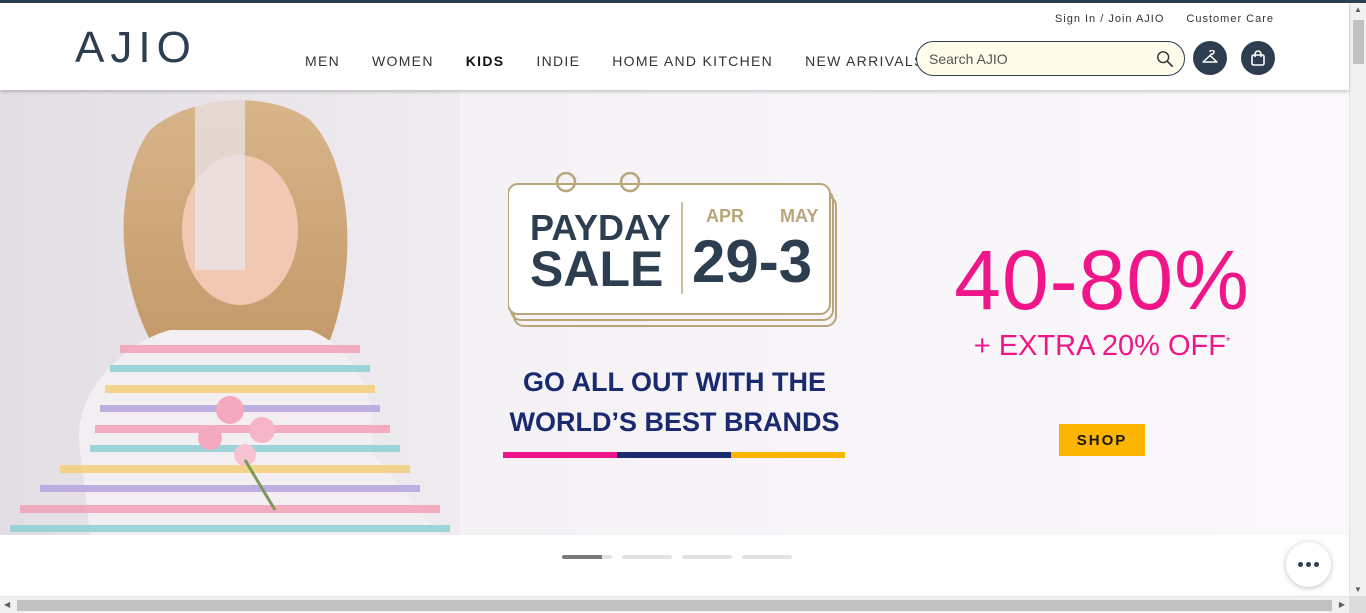 The width and height of the screenshot is (1366, 613). I want to click on extra-offer-text: + EXTRA 20% OFF, so click(1099, 346).